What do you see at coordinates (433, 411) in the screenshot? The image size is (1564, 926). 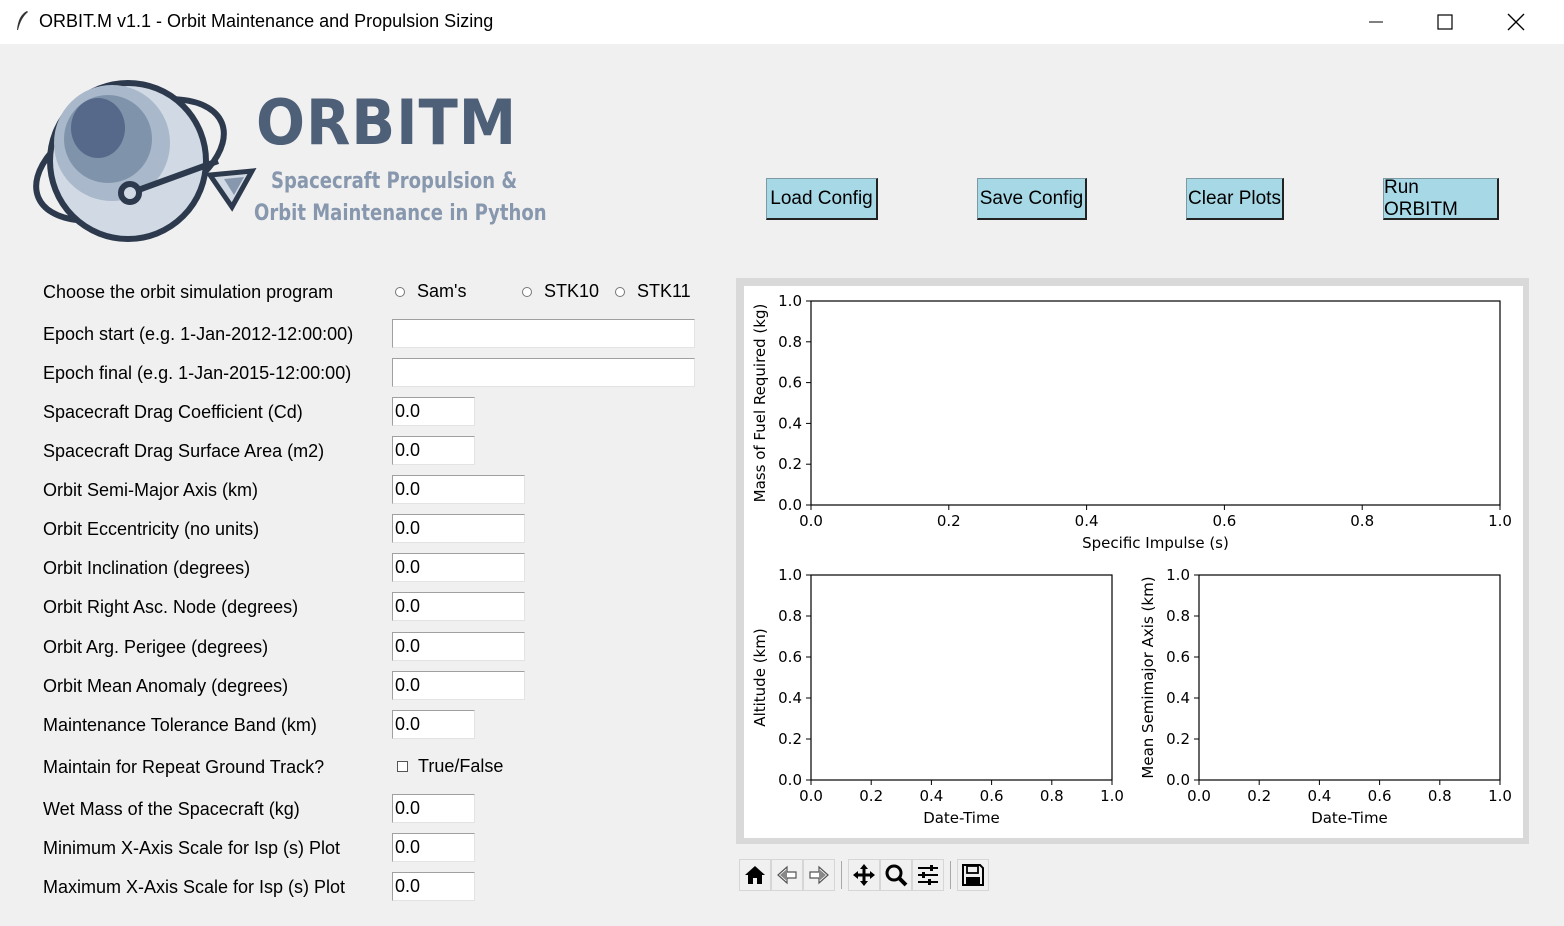 I see `drag-coefficient-input: 0.0` at bounding box center [433, 411].